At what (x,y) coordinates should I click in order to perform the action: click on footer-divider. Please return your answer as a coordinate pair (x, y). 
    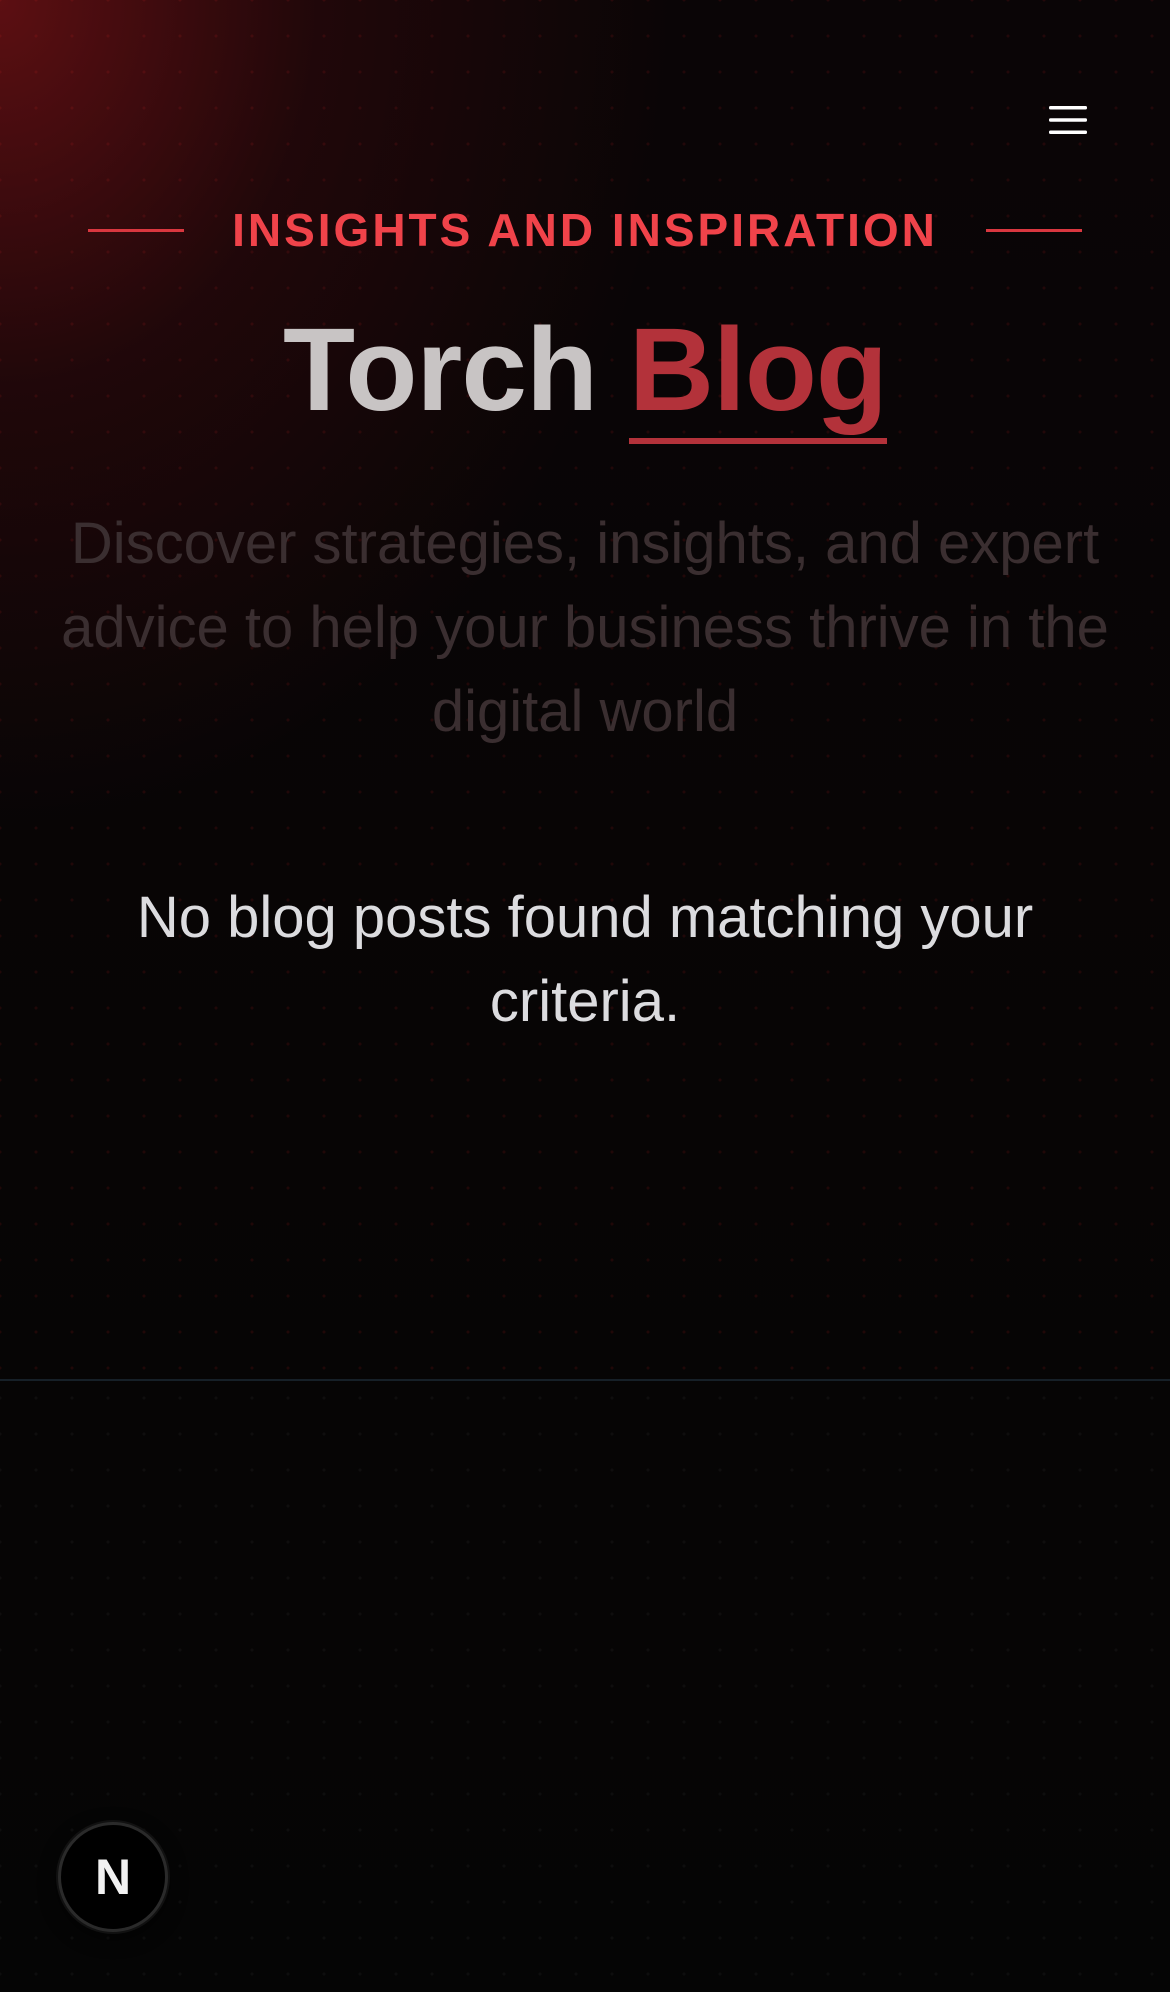
    Looking at the image, I should click on (585, 1380).